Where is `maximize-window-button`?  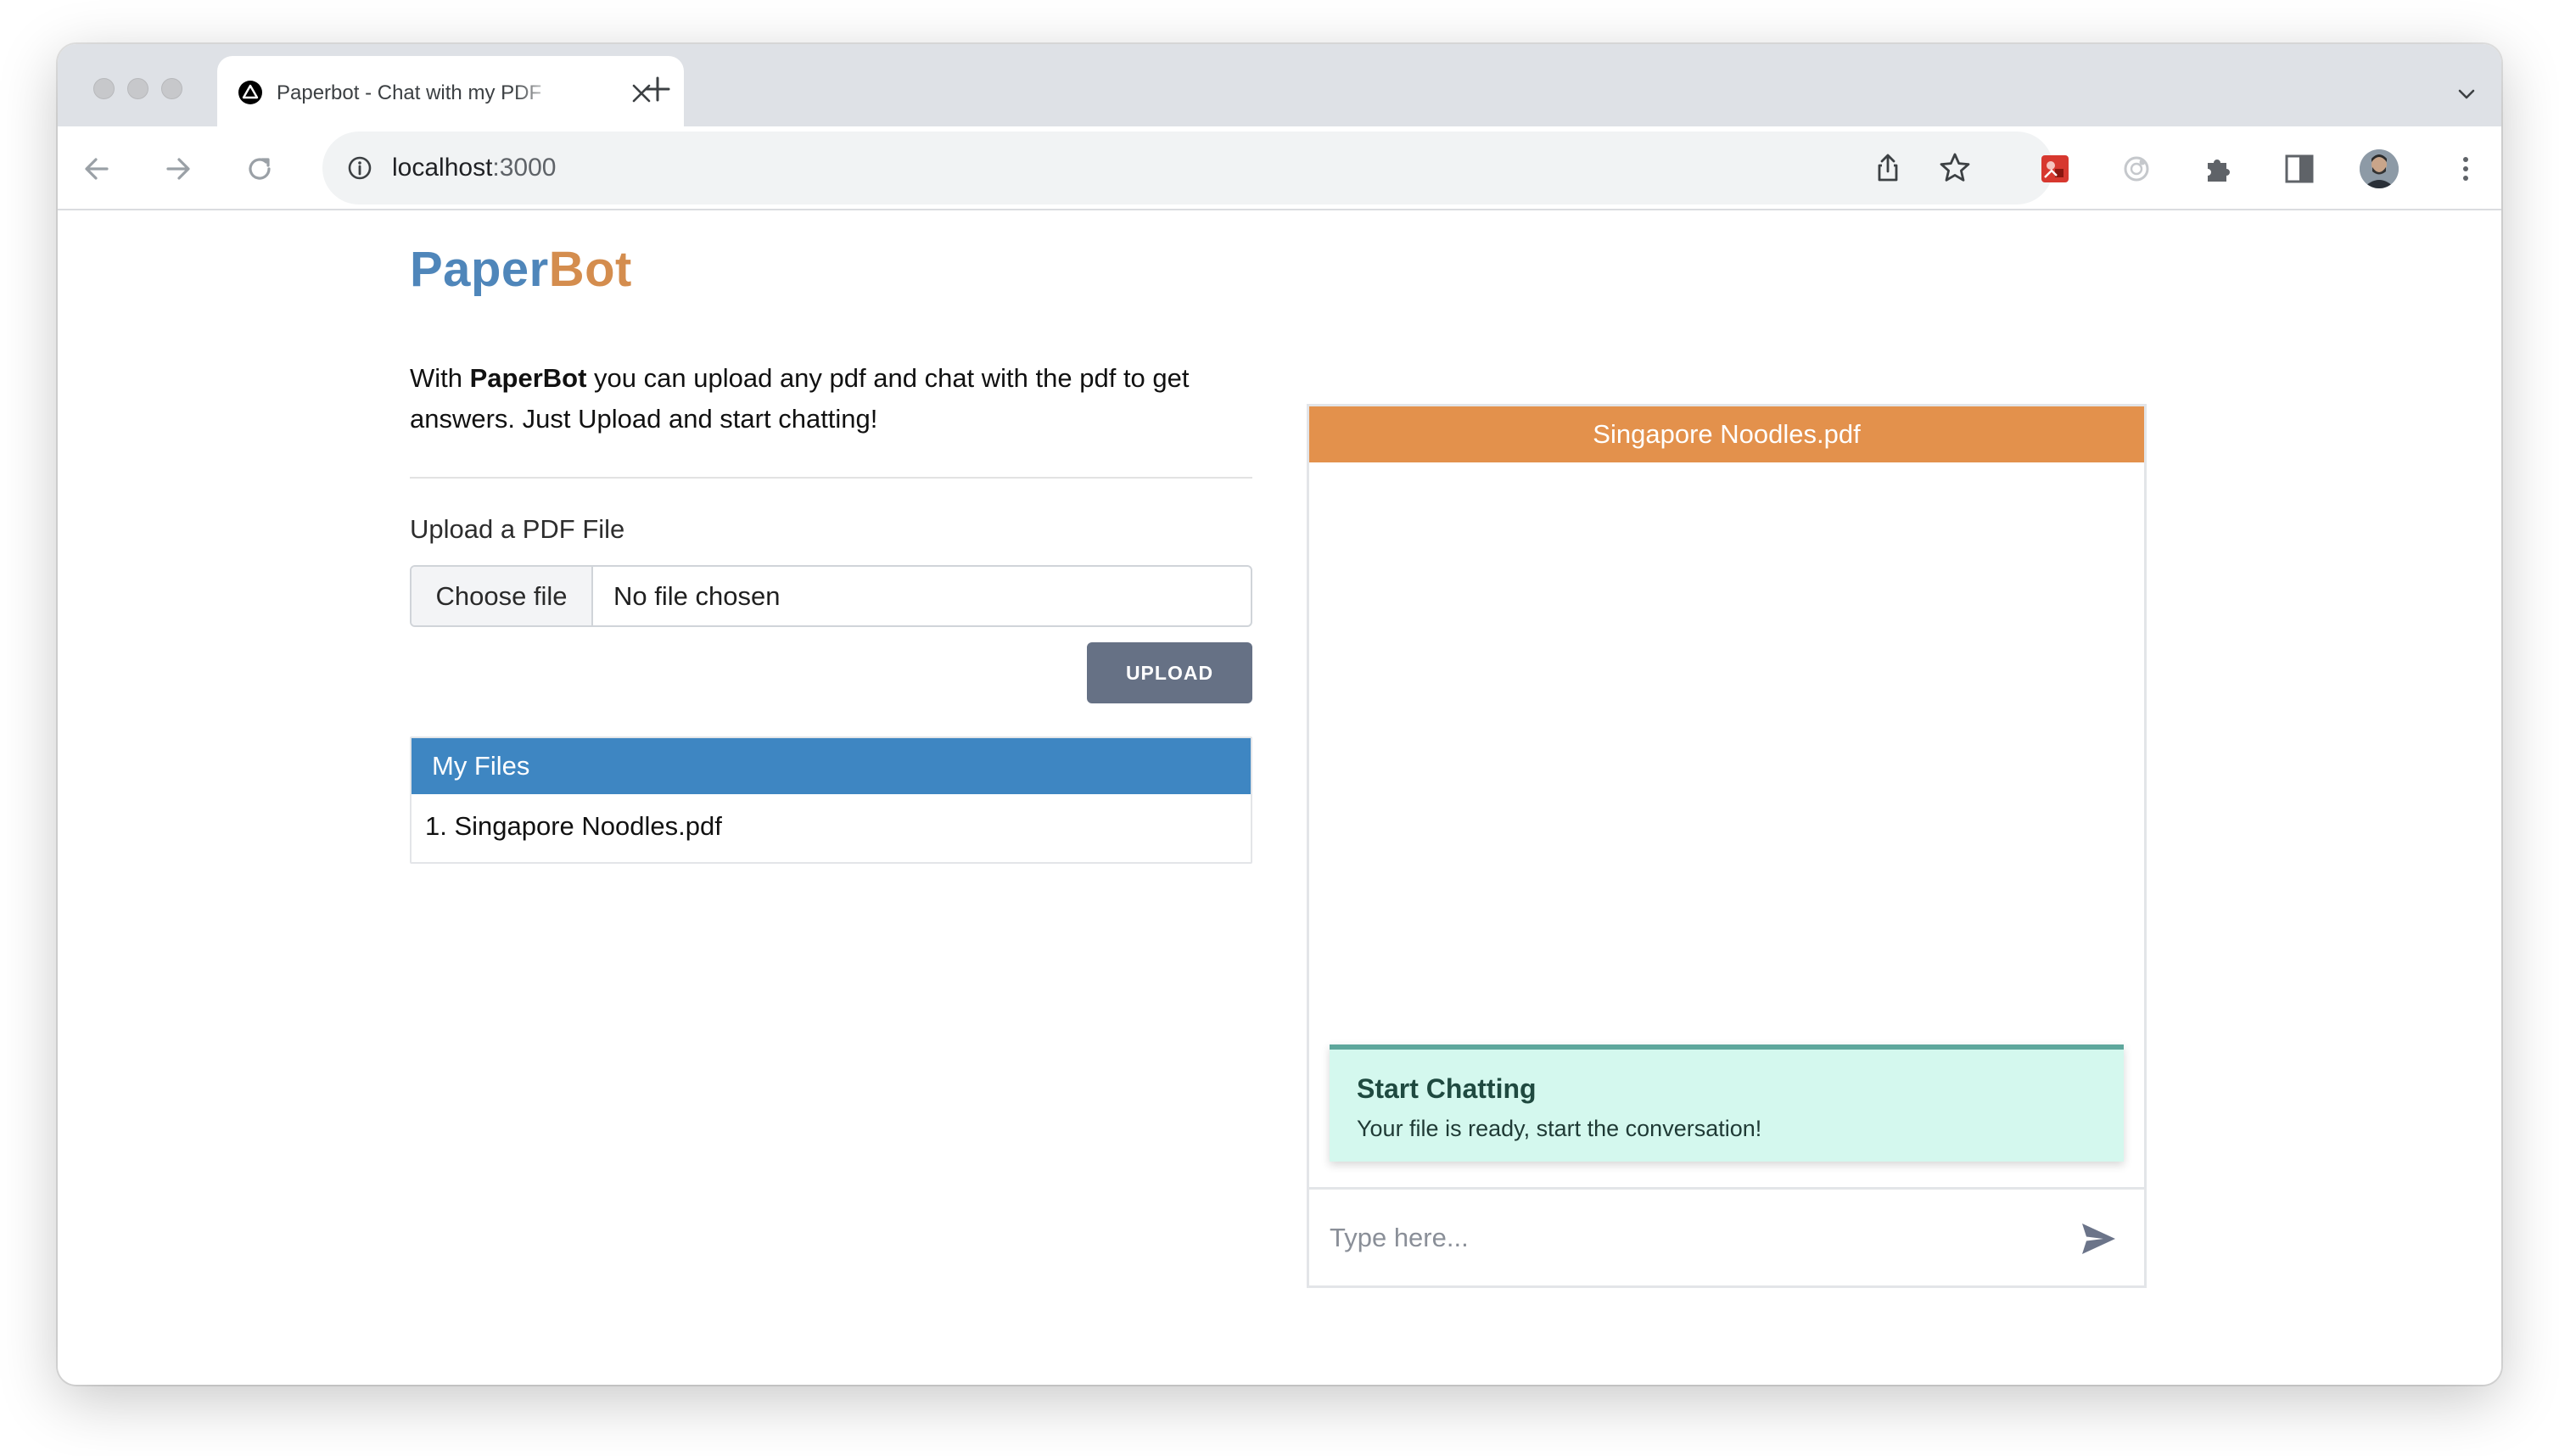
maximize-window-button is located at coordinates (171, 88).